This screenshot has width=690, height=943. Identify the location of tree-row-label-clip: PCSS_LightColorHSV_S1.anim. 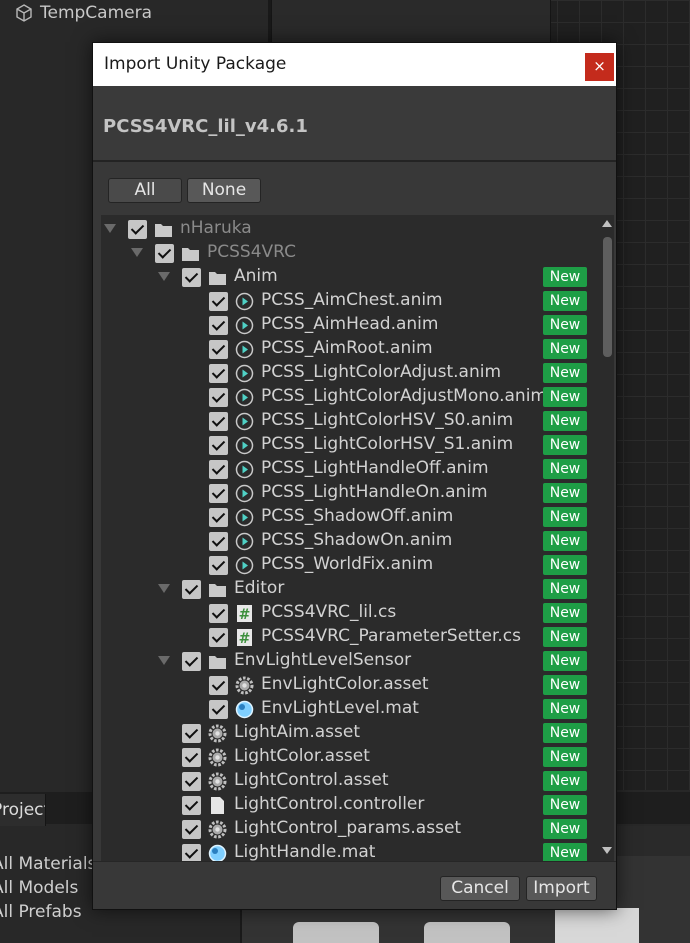
(402, 445).